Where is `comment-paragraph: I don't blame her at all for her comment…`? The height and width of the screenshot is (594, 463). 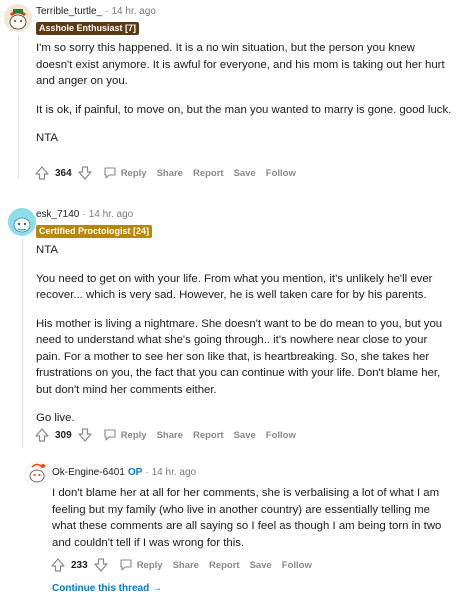
comment-paragraph: I don't blame her at all for her comment… is located at coordinates (247, 518).